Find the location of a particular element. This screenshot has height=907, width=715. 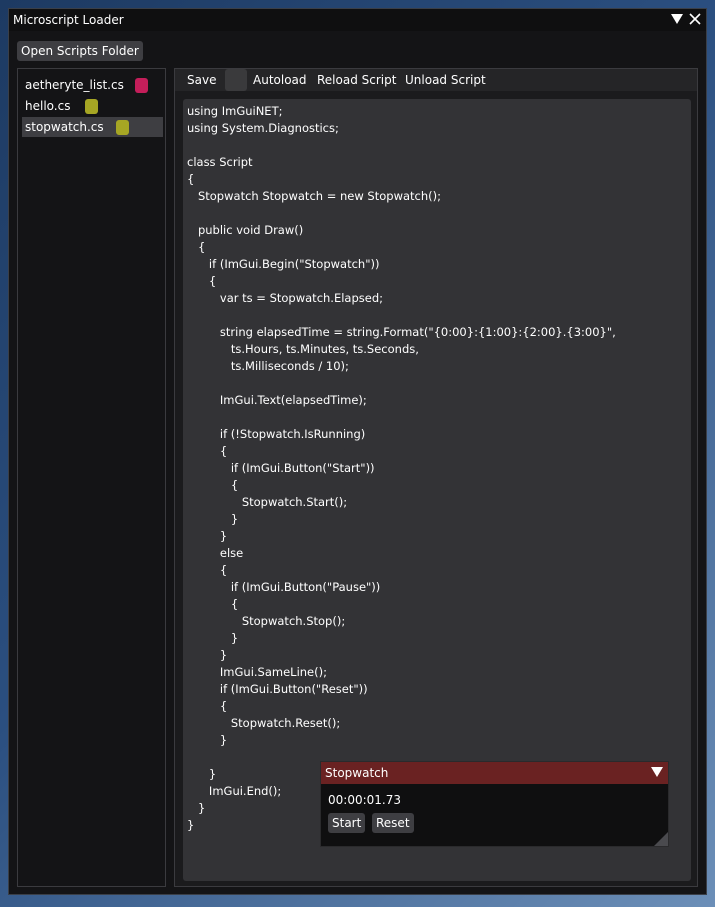

stopwatch-window: Stopwatch 00:00:01.73 Start Reset is located at coordinates (494, 804).